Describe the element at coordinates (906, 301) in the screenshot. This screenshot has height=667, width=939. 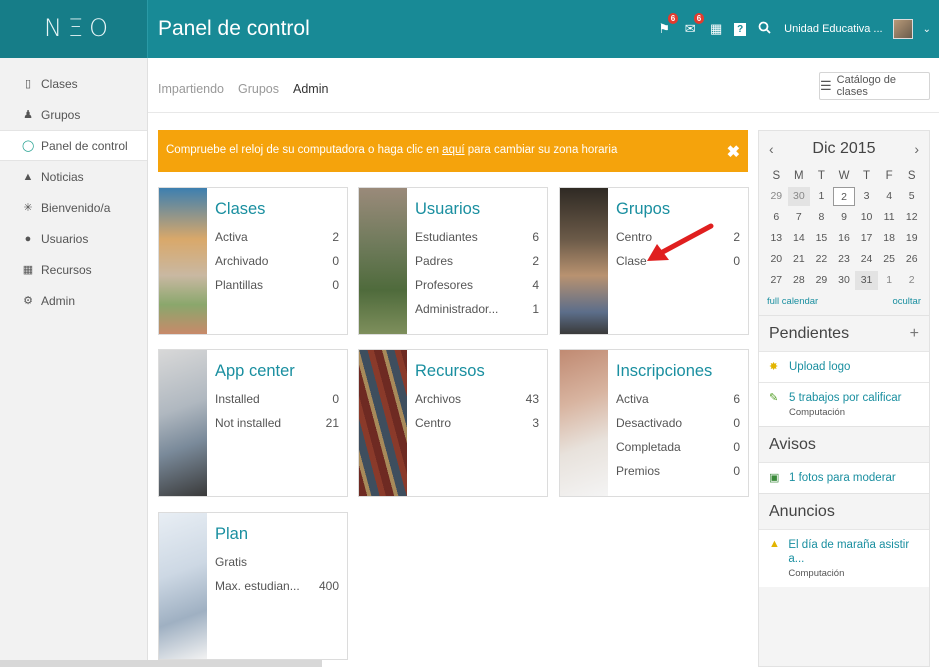
I see `hide-calendar-link: ocultar` at that location.